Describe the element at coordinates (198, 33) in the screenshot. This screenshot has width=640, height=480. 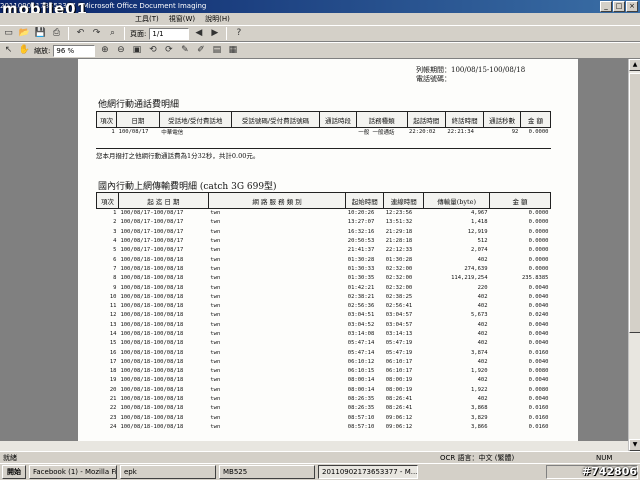
I see `previous-page-icon: ◀` at that location.